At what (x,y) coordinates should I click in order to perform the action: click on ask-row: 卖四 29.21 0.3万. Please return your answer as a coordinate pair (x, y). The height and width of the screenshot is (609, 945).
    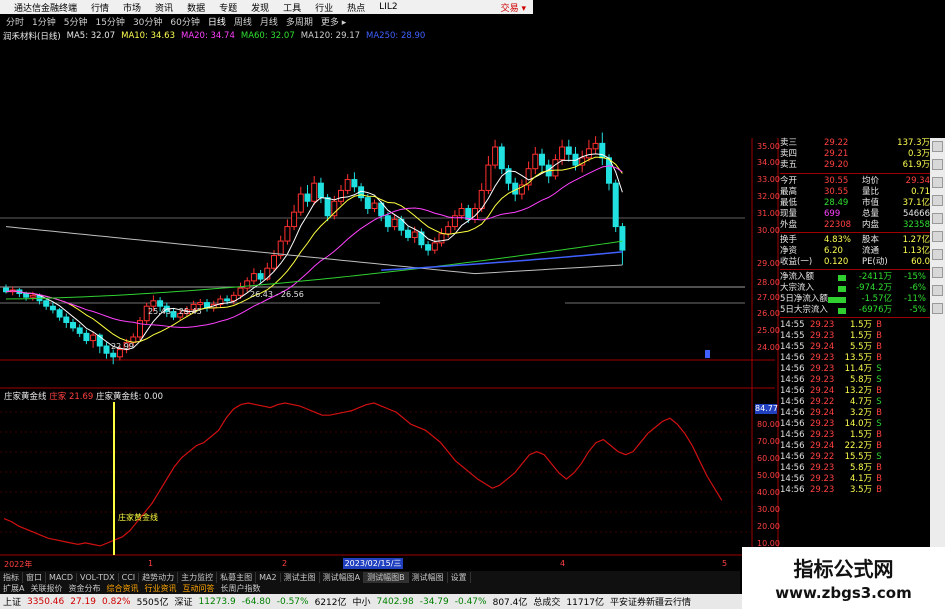
    Looking at the image, I should click on (855, 154).